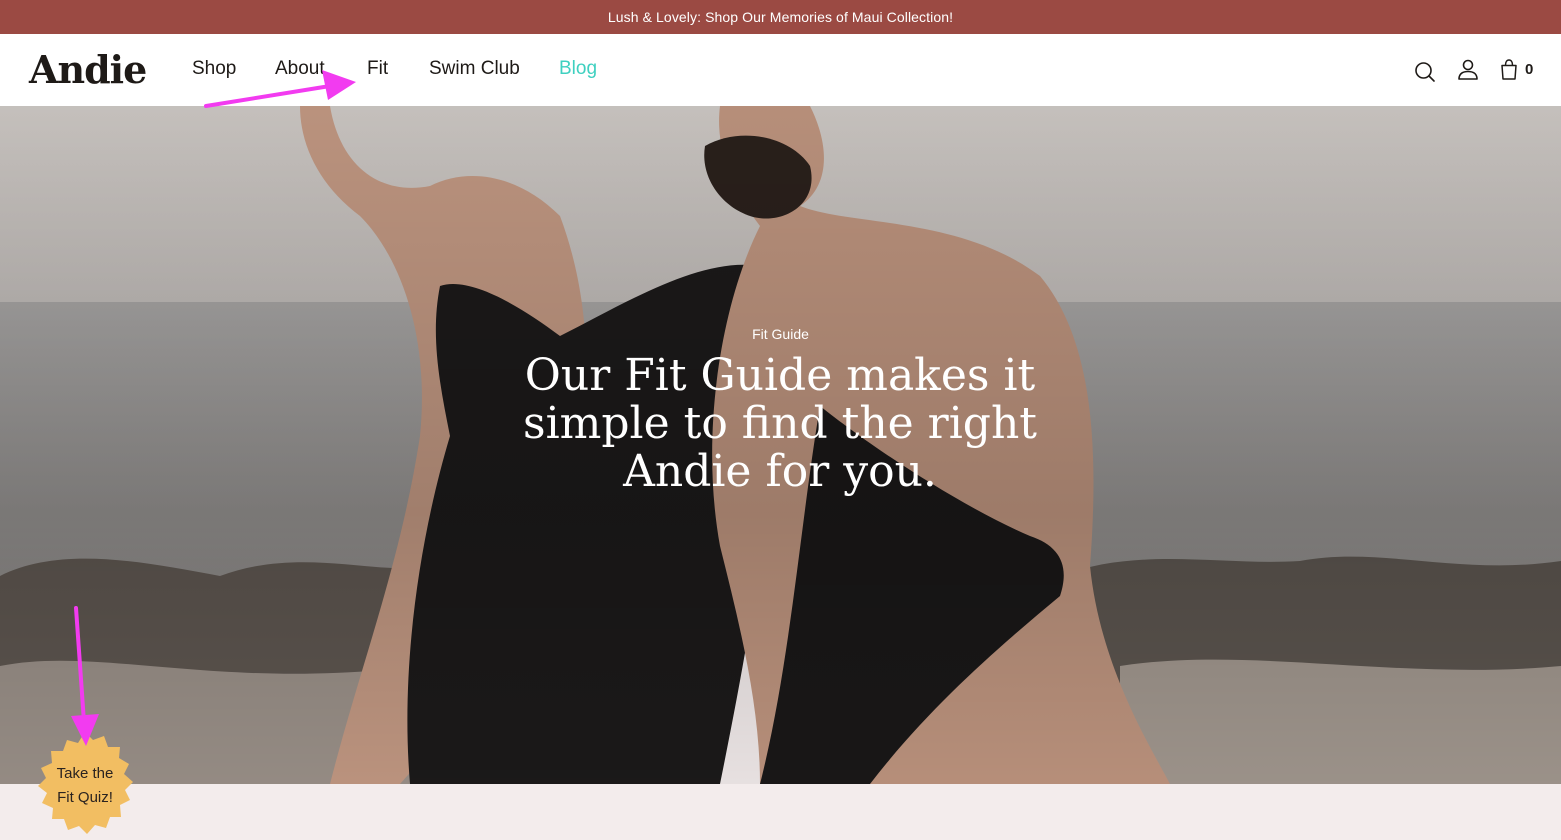 The height and width of the screenshot is (840, 1561). Describe the element at coordinates (474, 69) in the screenshot. I see `nav-item-swim-club: Swim Club` at that location.